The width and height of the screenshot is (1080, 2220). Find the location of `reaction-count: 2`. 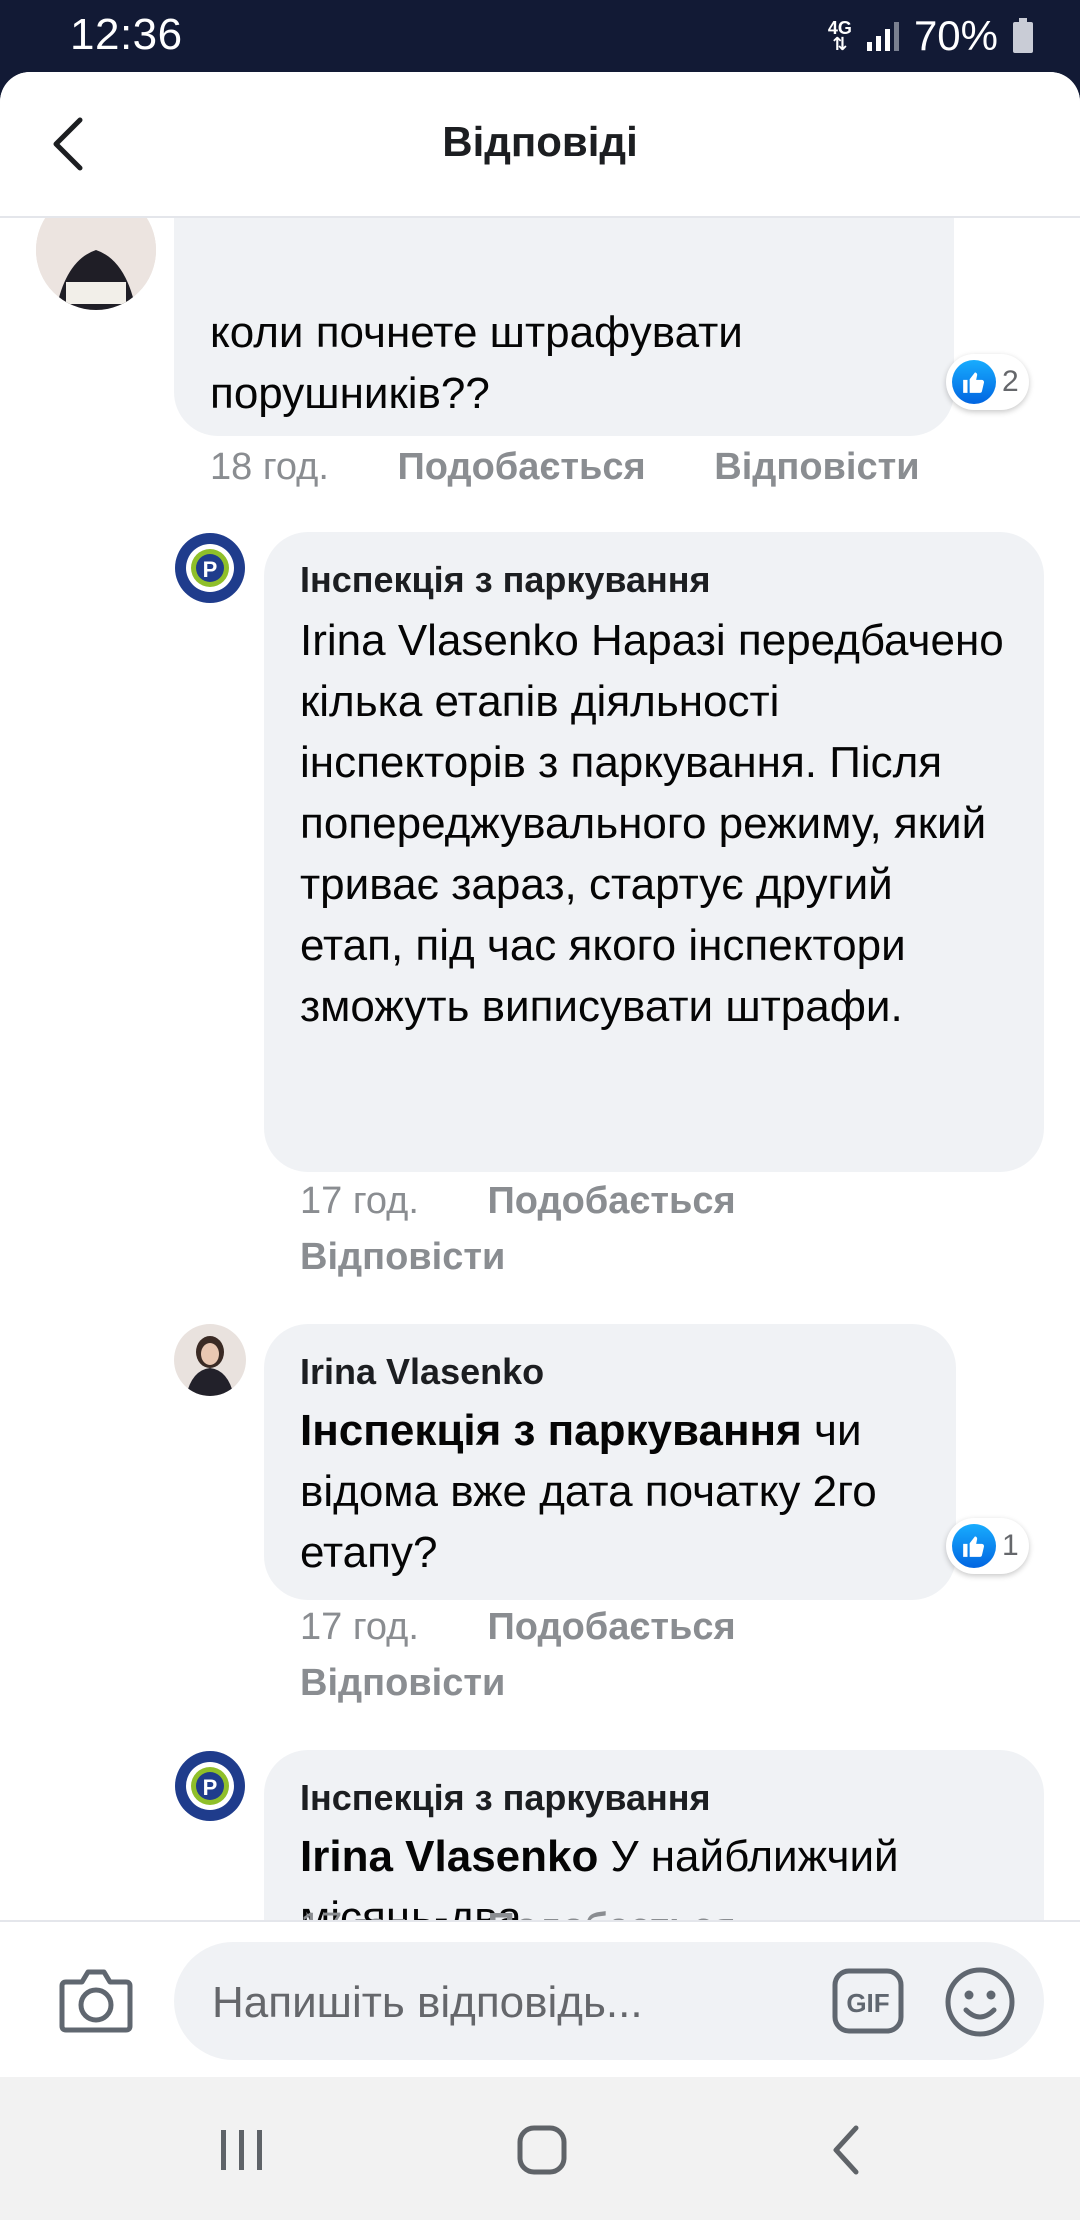

reaction-count: 2 is located at coordinates (1010, 381).